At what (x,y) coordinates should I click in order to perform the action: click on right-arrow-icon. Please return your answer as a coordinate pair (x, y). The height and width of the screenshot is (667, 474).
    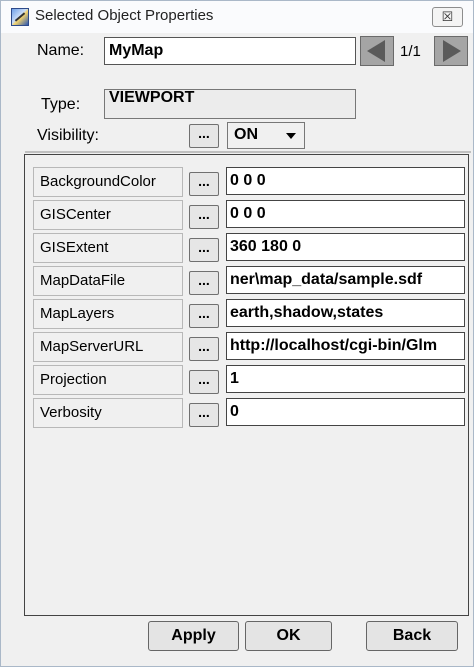
    Looking at the image, I should click on (452, 51).